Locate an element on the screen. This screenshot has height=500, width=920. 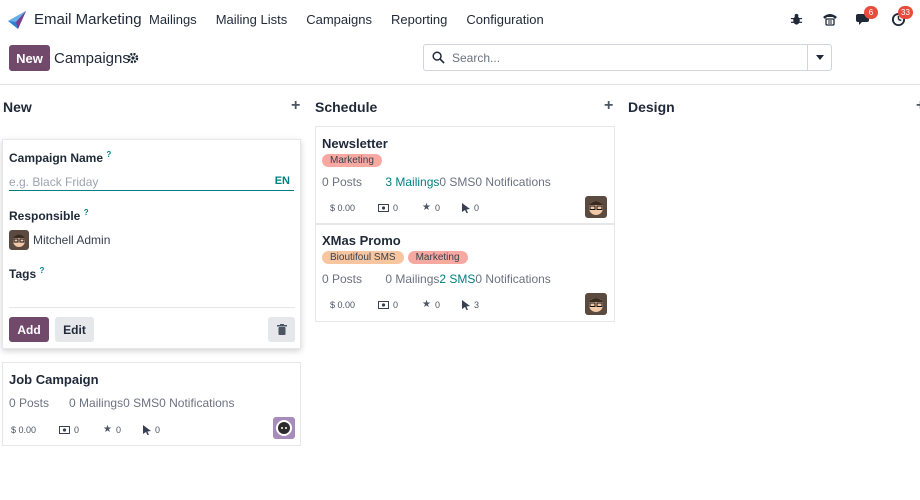
menu-campaigns: Campaigns is located at coordinates (339, 19).